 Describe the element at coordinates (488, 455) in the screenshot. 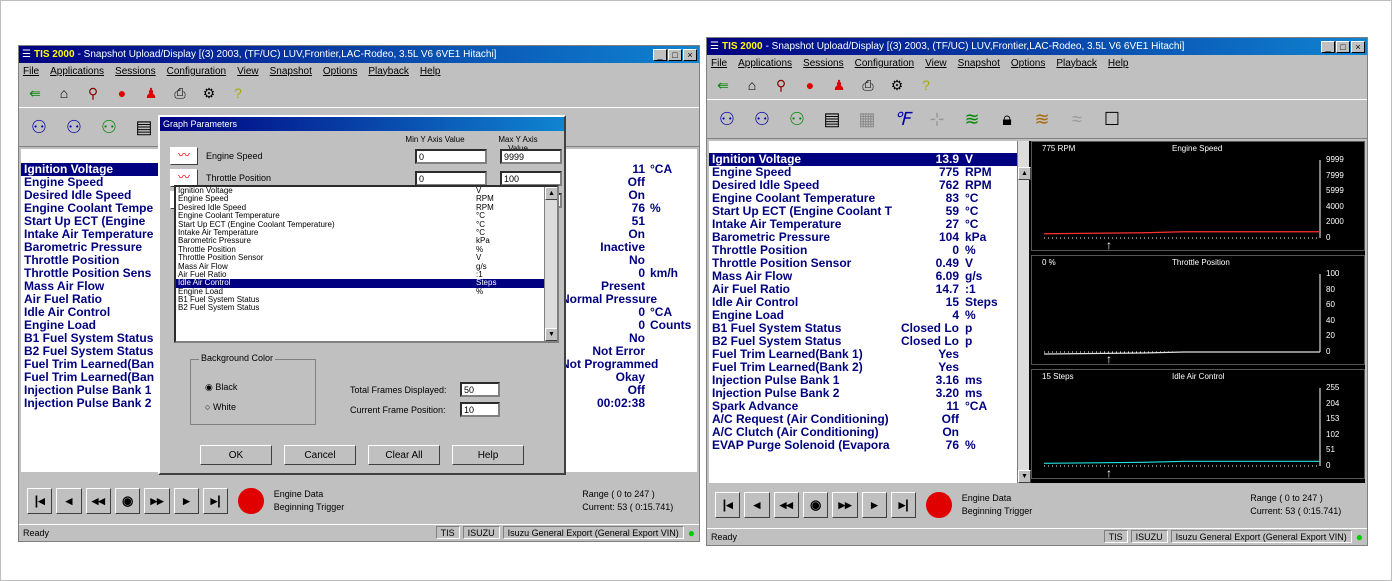

I see `help-button: Help` at that location.